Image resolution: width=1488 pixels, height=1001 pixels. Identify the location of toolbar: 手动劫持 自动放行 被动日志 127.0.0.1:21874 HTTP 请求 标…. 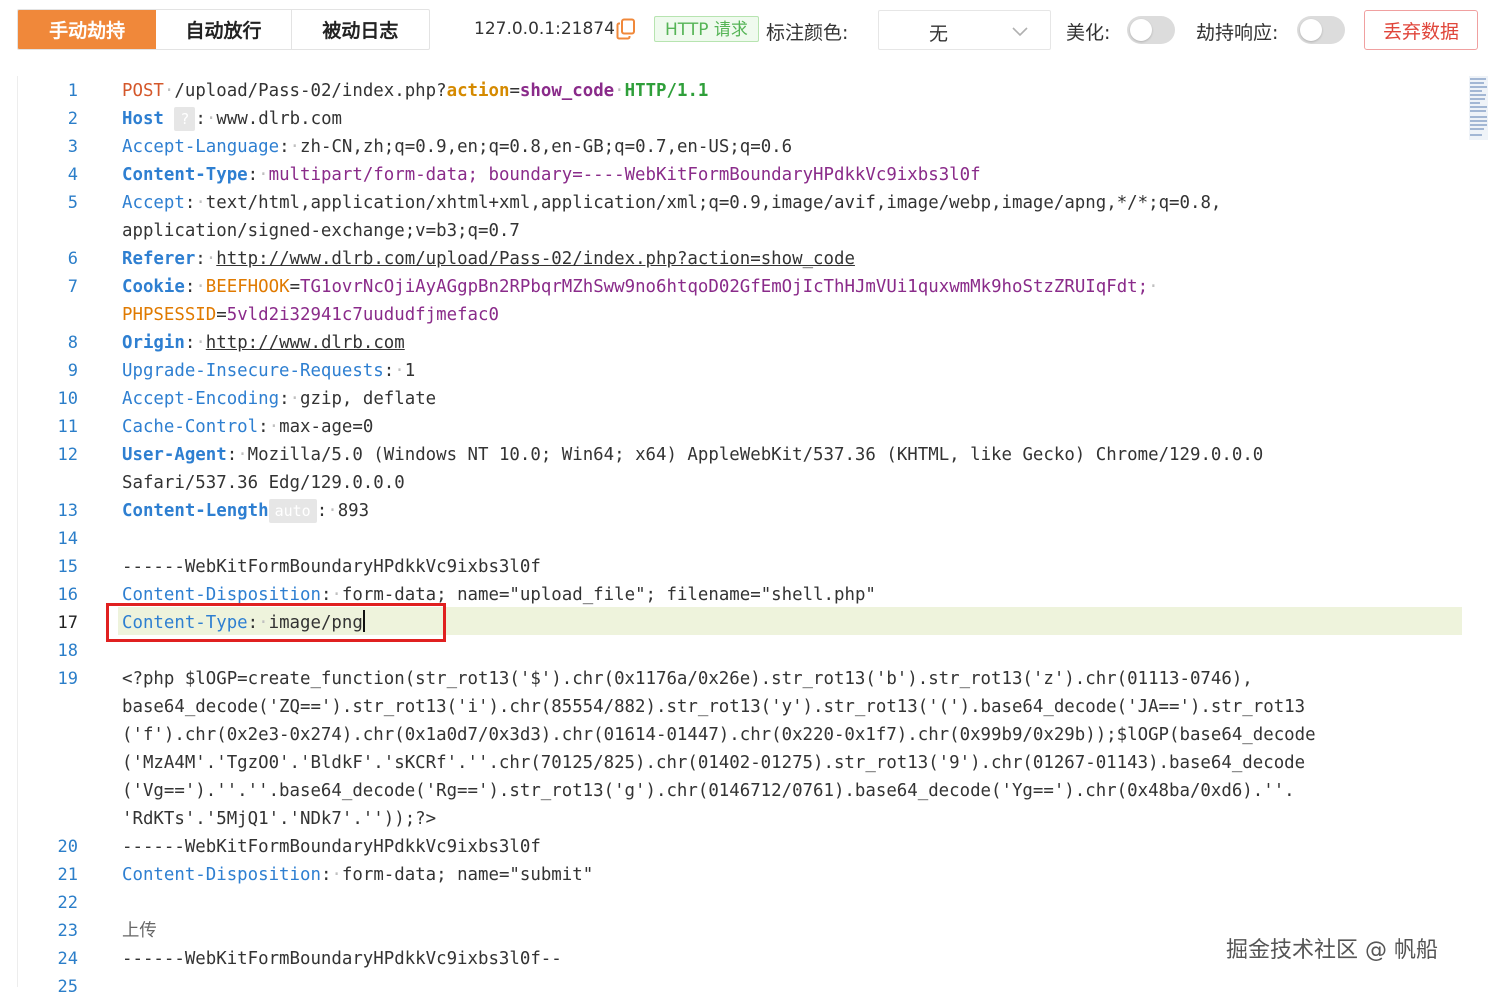
(744, 31).